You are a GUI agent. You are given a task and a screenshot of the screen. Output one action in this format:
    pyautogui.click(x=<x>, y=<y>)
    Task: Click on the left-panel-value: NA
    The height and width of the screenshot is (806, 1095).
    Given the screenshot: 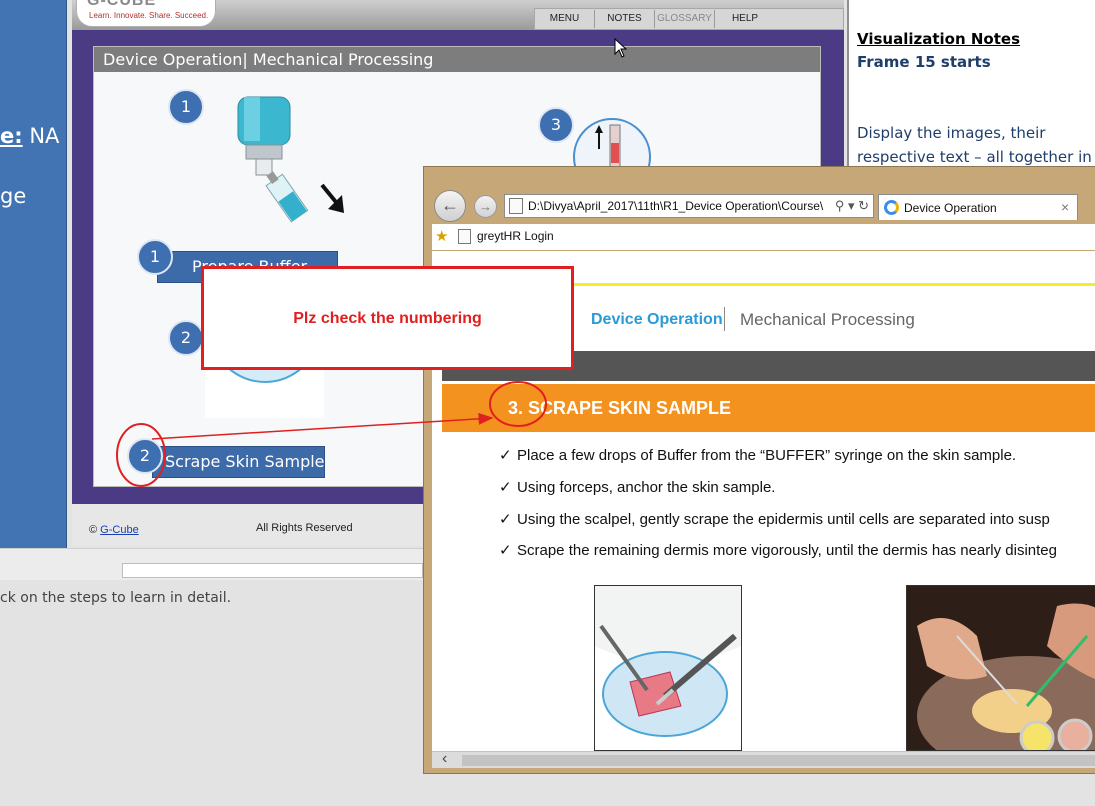 What is the action you would take?
    pyautogui.click(x=44, y=136)
    